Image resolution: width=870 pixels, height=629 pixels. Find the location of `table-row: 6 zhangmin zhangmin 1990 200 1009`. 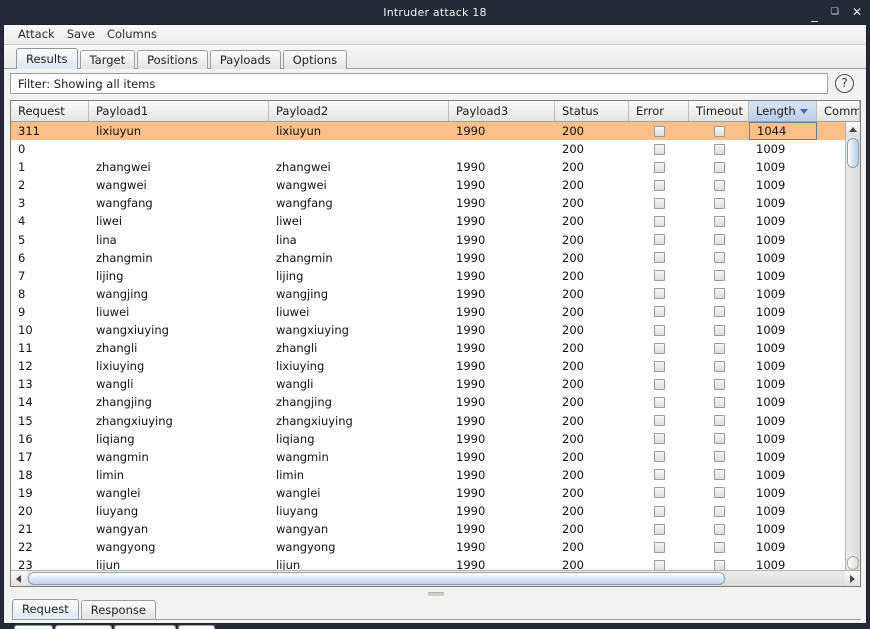

table-row: 6 zhangmin zhangmin 1990 200 1009 is located at coordinates (435, 258).